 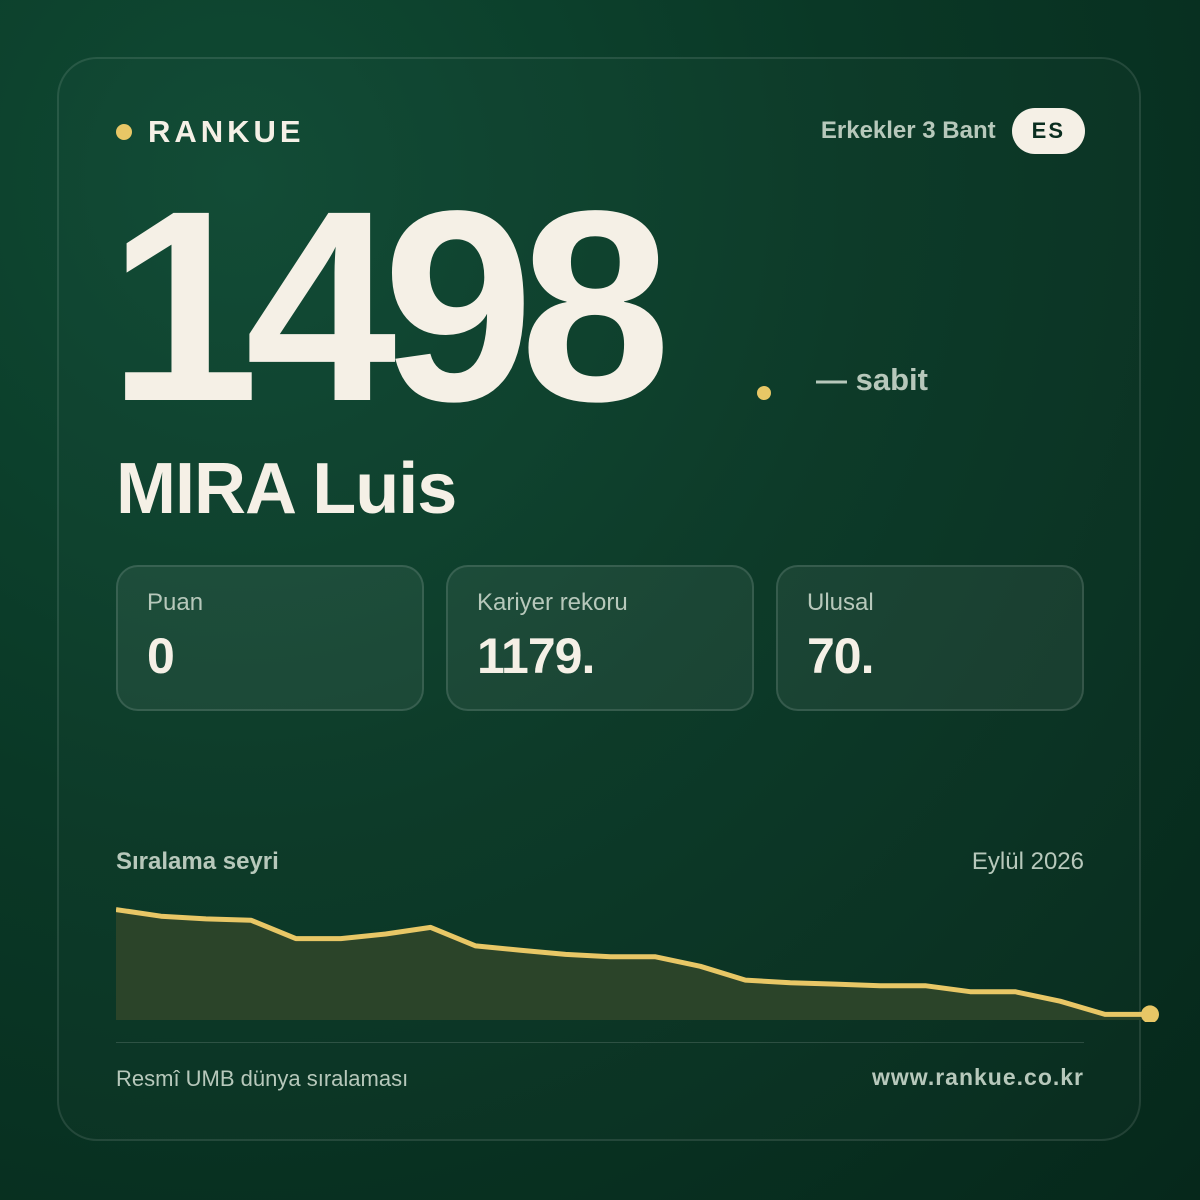 What do you see at coordinates (1150, 1013) in the screenshot?
I see `trend-end-point` at bounding box center [1150, 1013].